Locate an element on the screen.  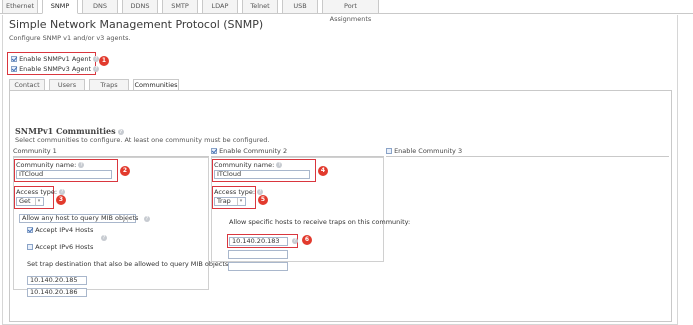
community-2-access-highlight: Access type:? Trap ▾ is located at coordinates (238, 197).